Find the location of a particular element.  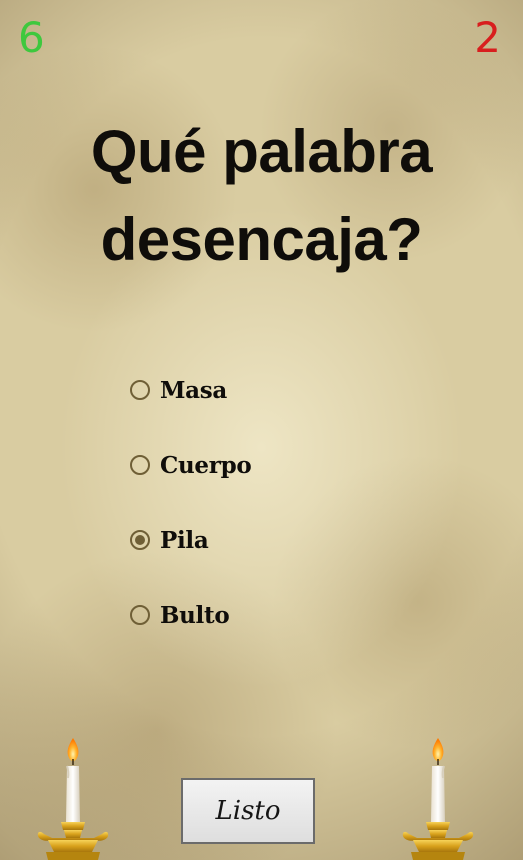

correct-count: 6 is located at coordinates (31, 37).